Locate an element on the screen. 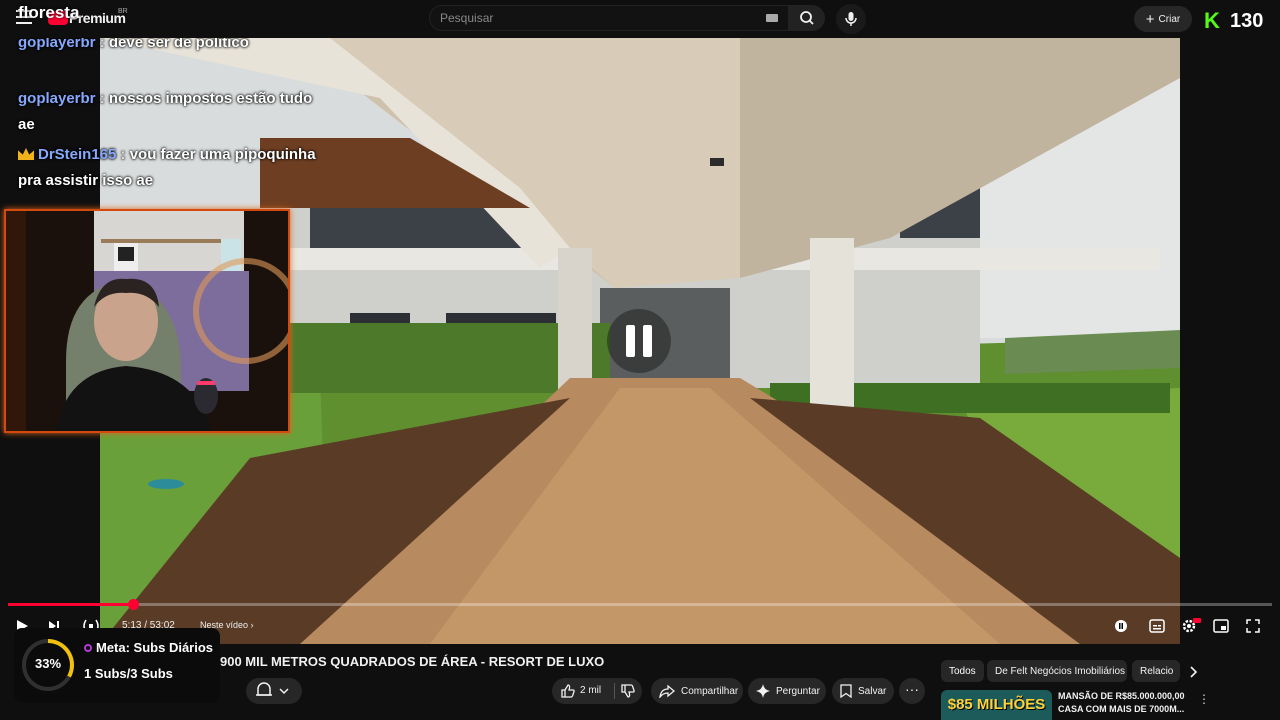 Image resolution: width=1280 pixels, height=720 pixels. more-actions-icon: ··· is located at coordinates (912, 691).